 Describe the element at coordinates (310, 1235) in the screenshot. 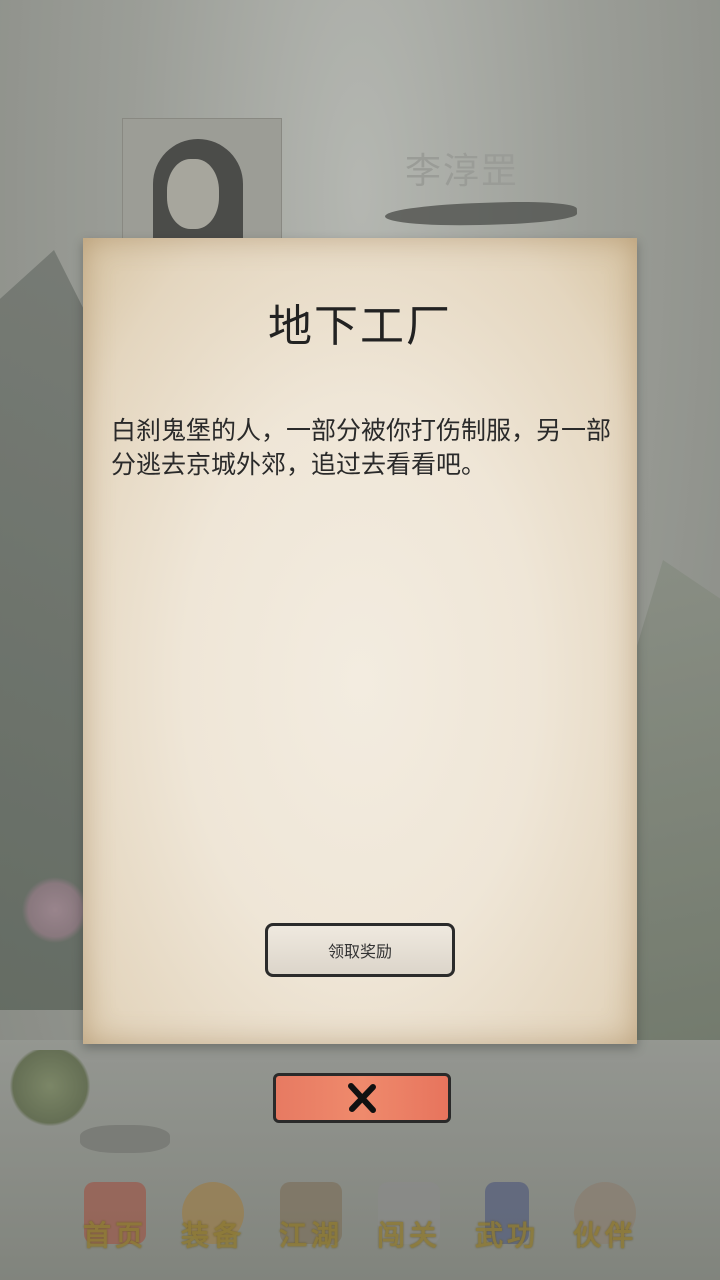

I see `nav-label: 江湖` at that location.